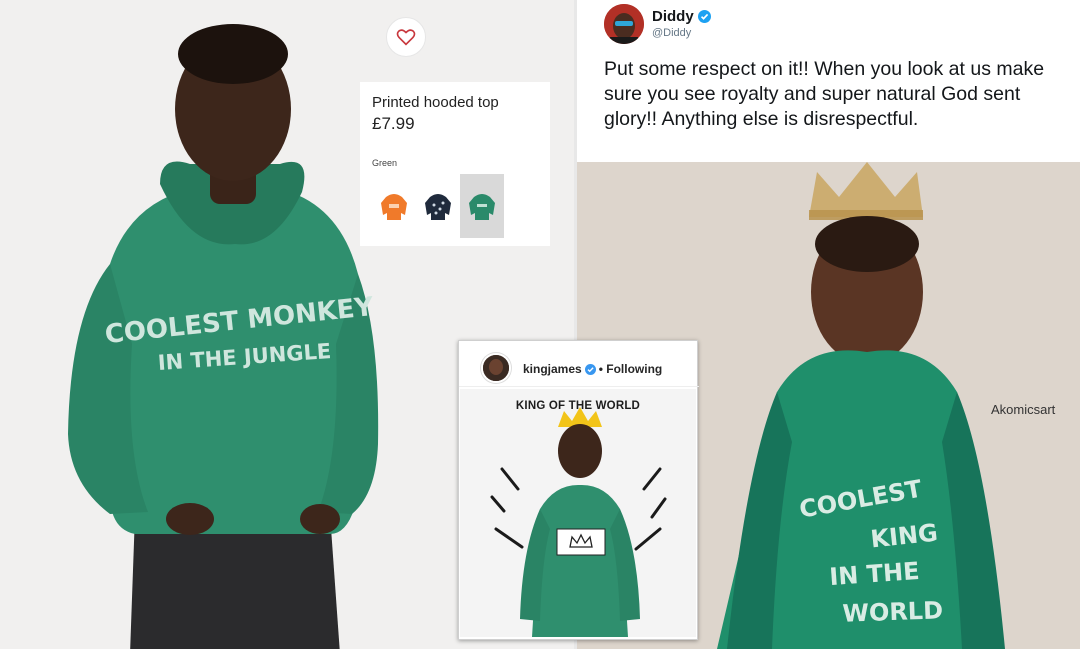 The width and height of the screenshot is (1080, 649). I want to click on favorite-button, so click(406, 37).